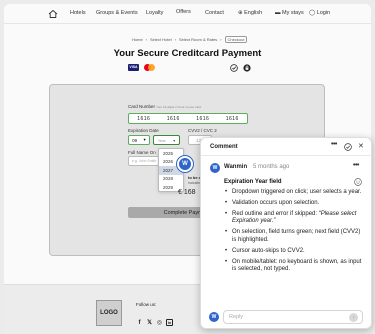 Image resolution: width=375 pixels, height=334 pixels. I want to click on cvv-label: CVV2 / CVC 2, so click(202, 130).